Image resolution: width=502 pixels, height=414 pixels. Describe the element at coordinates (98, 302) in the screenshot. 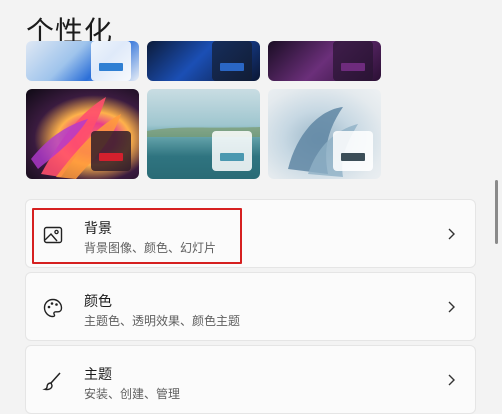

I see `setting-title: 颜色` at that location.